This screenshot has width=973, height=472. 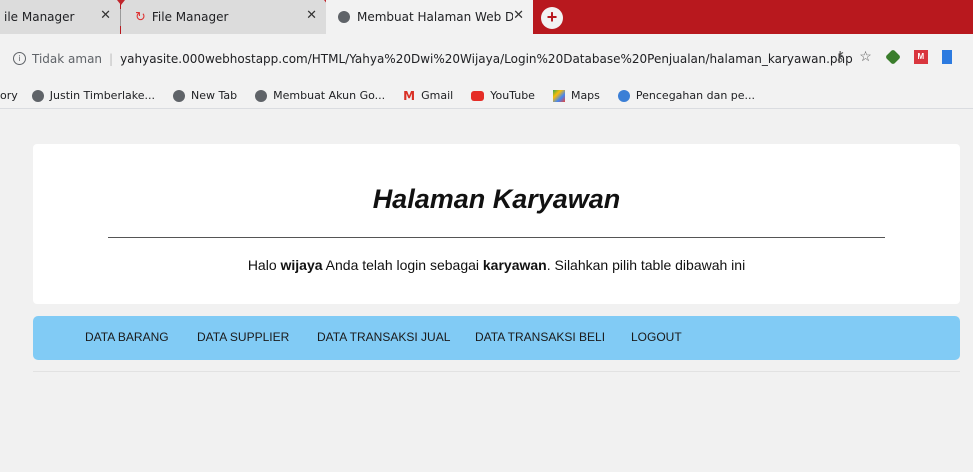 I want to click on greeting-prefix: Halo, so click(x=262, y=265).